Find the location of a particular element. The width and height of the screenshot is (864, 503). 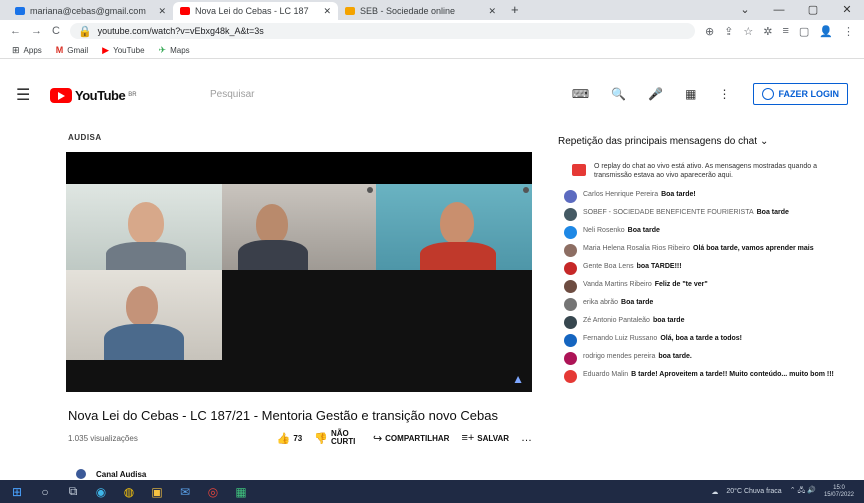

browser-tab-active: Nova Lei do Cebas - LC 187 ✕ is located at coordinates (255, 11).